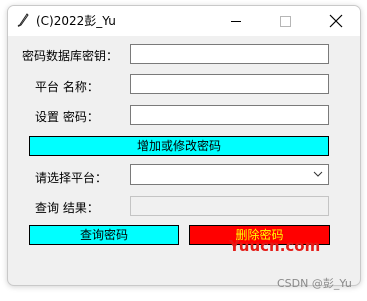  Describe the element at coordinates (229, 174) in the screenshot. I see `platform-select` at that location.